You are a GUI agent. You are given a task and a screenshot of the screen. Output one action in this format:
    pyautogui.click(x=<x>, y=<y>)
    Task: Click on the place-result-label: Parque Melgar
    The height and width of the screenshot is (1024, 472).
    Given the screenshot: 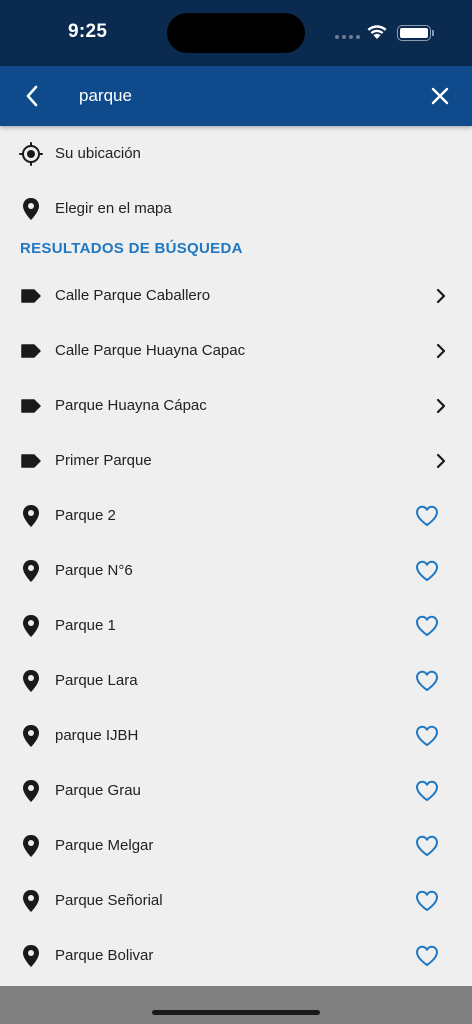 What is the action you would take?
    pyautogui.click(x=104, y=845)
    